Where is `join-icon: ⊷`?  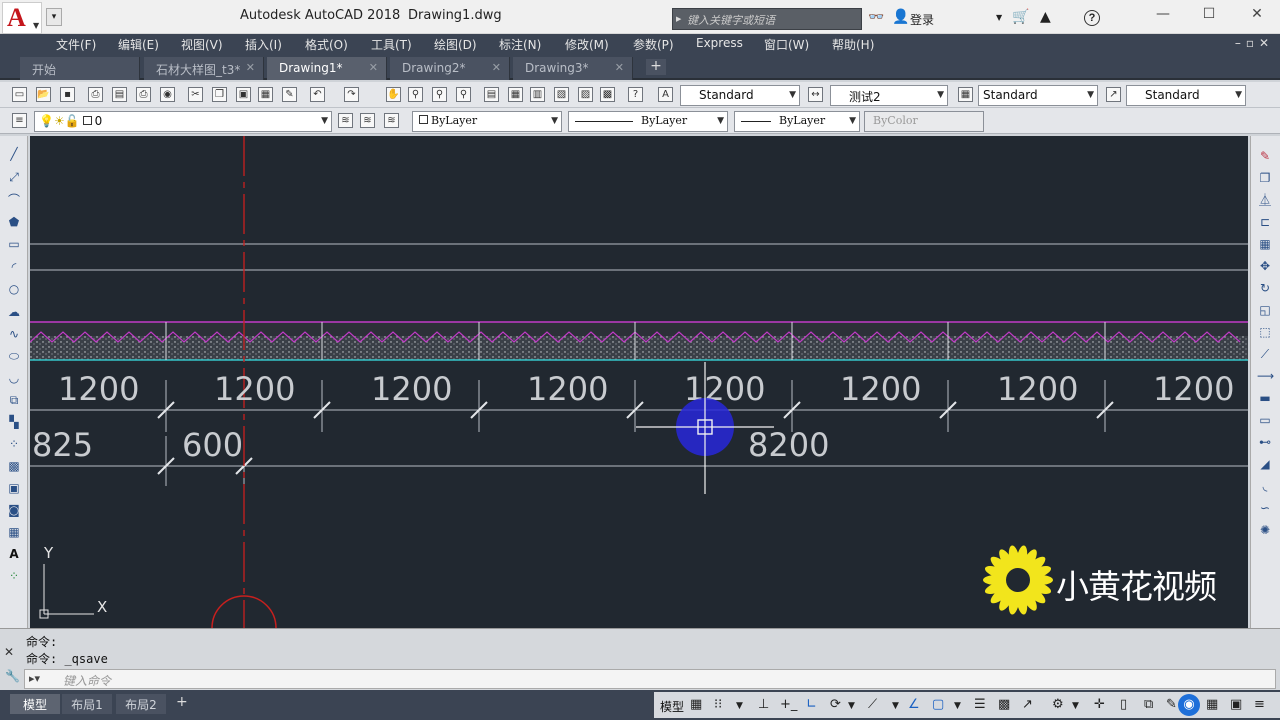
join-icon: ⊷ is located at coordinates (1265, 442).